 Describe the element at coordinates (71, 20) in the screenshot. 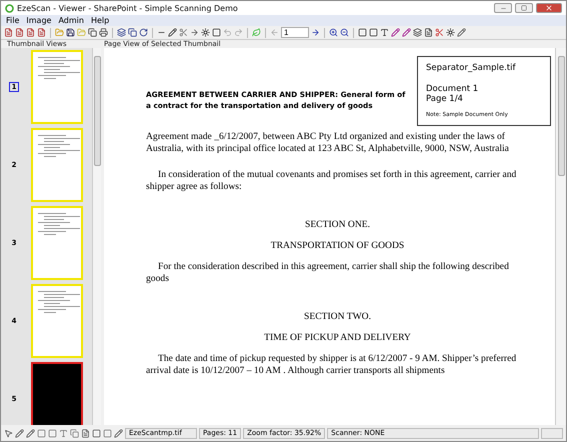

I see `menu-item: Admin` at that location.